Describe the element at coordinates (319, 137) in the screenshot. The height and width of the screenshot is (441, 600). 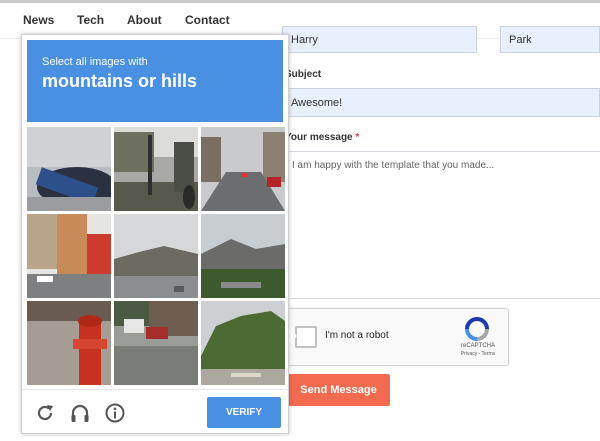
I see `message-label-text: Your message` at that location.